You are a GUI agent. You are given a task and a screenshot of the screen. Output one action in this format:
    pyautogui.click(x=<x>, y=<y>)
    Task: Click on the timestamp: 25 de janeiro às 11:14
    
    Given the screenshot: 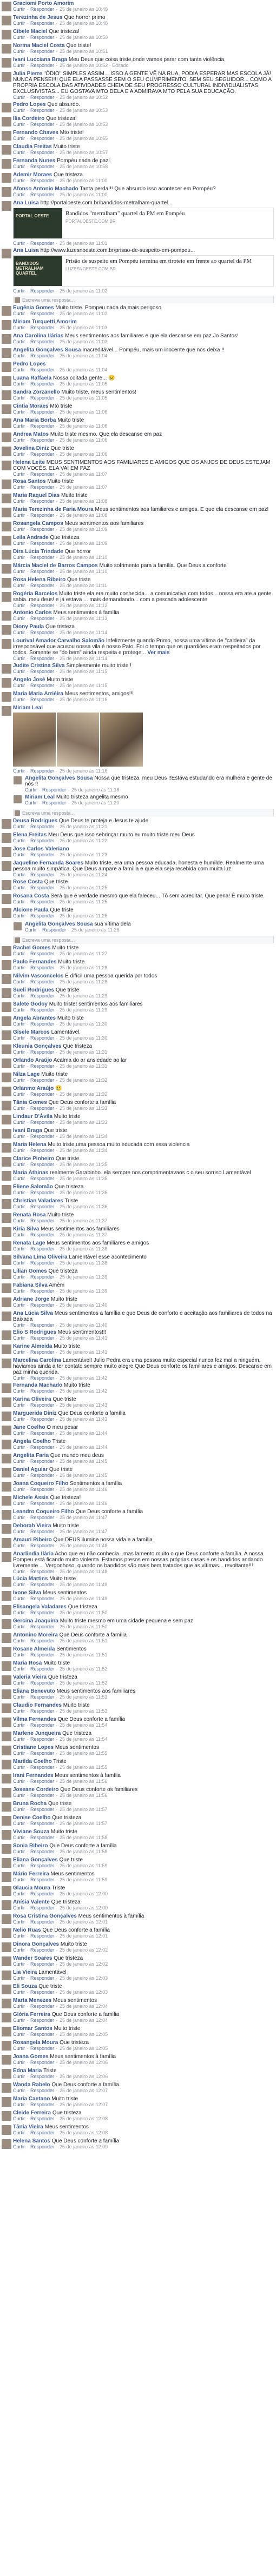 What is the action you would take?
    pyautogui.click(x=83, y=658)
    